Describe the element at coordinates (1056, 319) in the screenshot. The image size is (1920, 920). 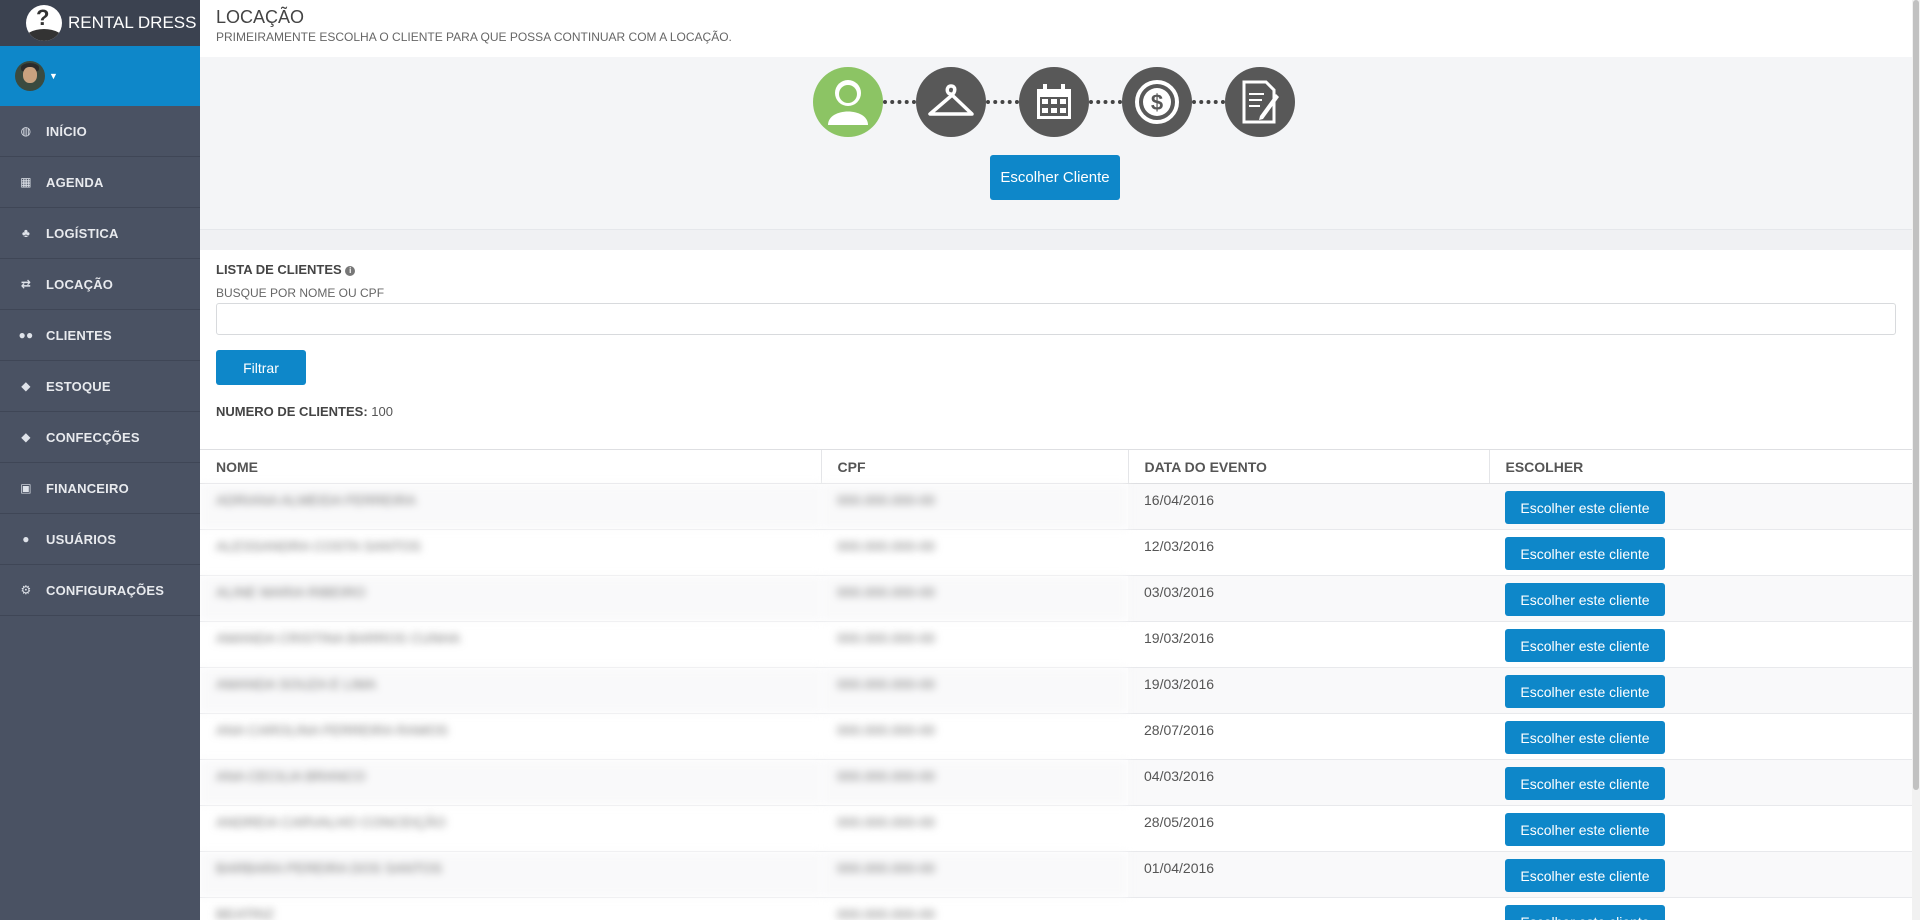
I see `search-input` at that location.